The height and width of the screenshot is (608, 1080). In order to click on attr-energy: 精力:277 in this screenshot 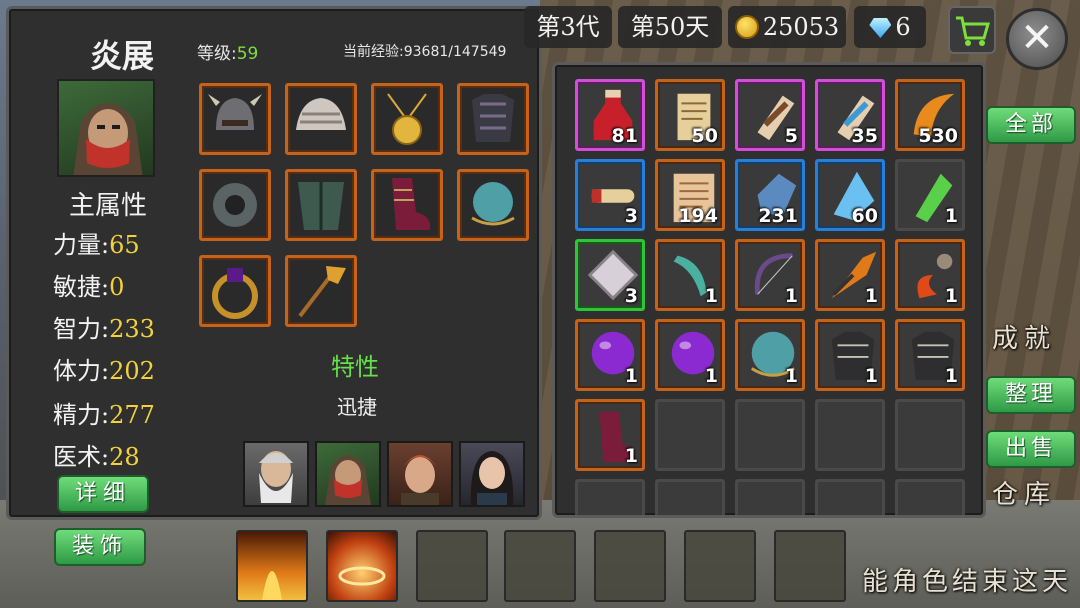, I will do `click(104, 415)`.